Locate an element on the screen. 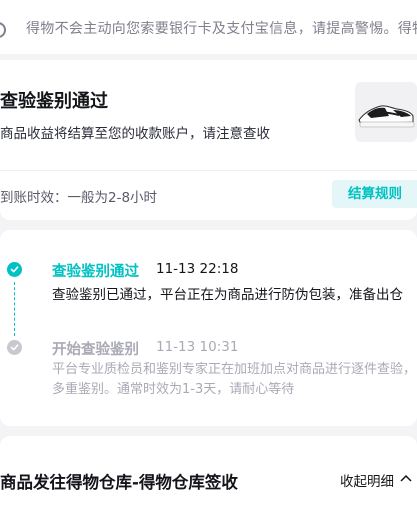  collapse-details-button: 收起明细 is located at coordinates (367, 480).